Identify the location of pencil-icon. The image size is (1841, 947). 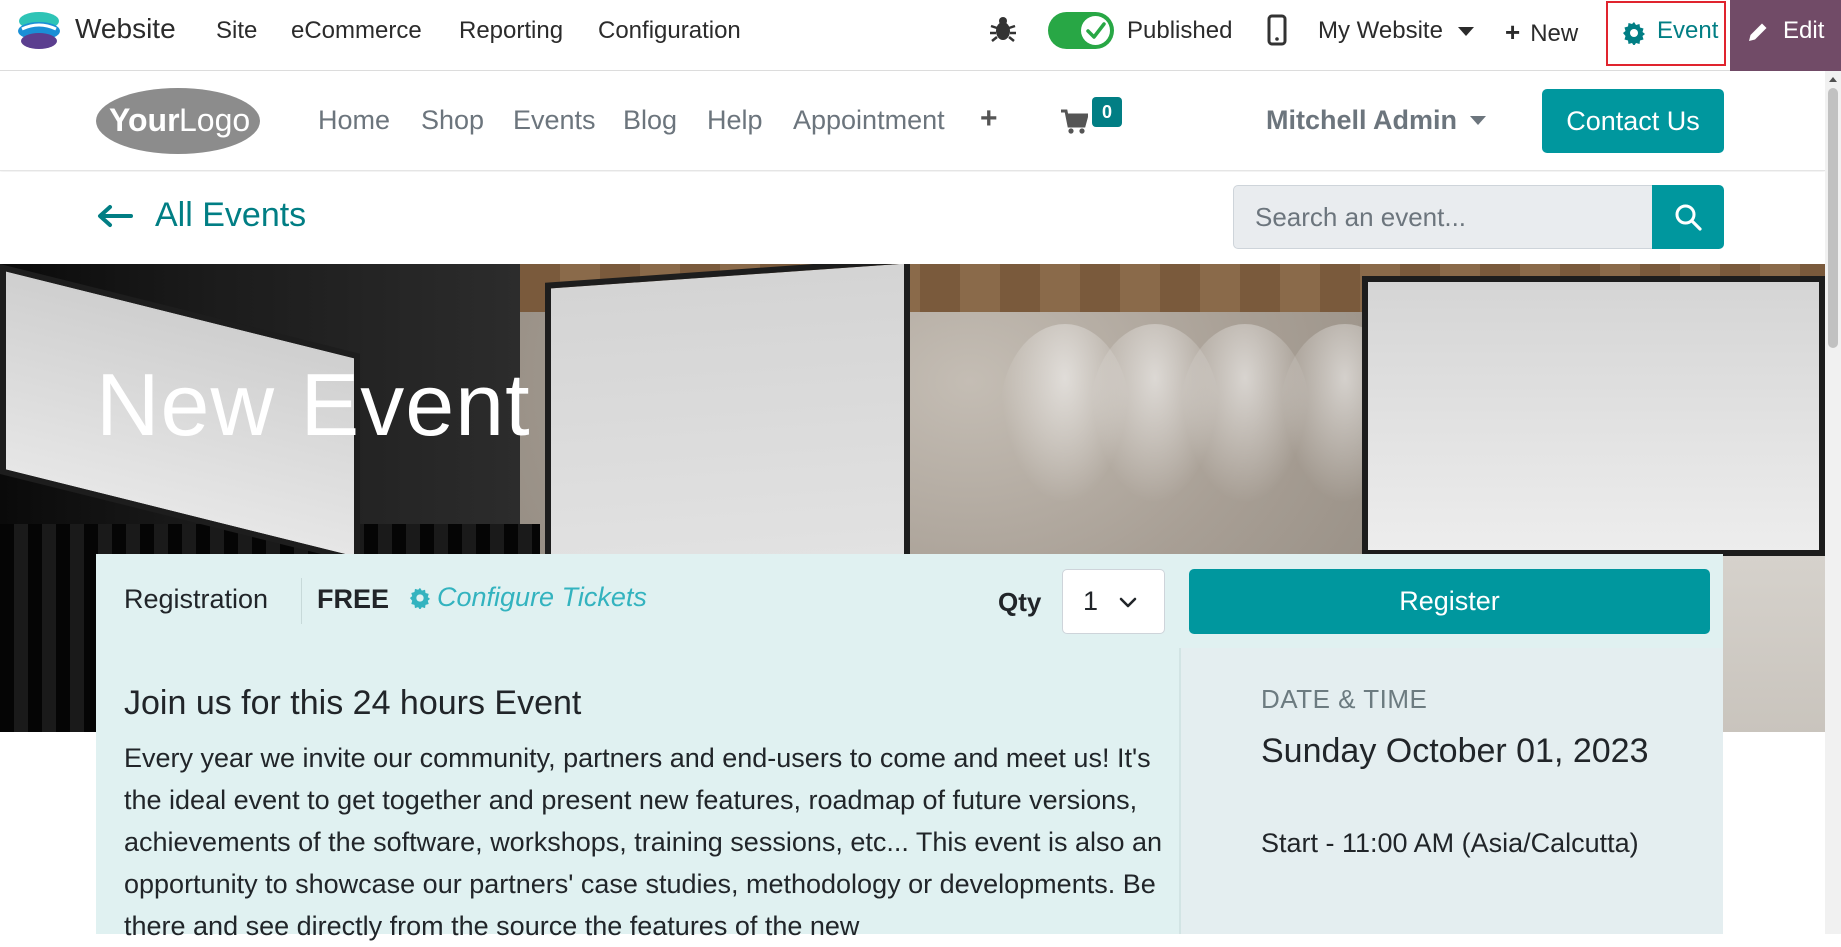
(1758, 32).